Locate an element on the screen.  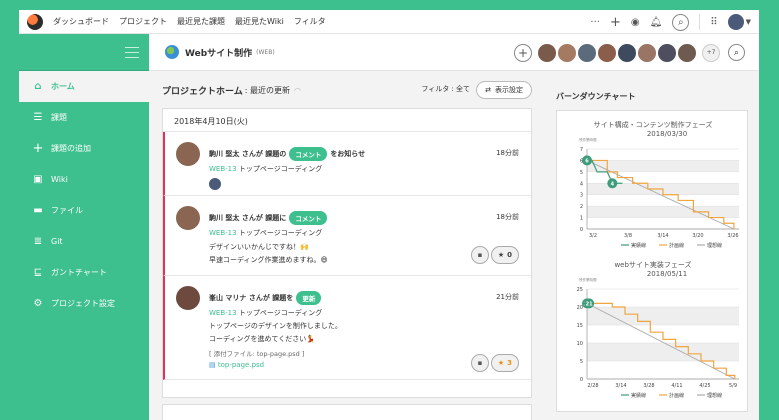
attachment-file: ▤ top-page.psd is located at coordinates (236, 365).